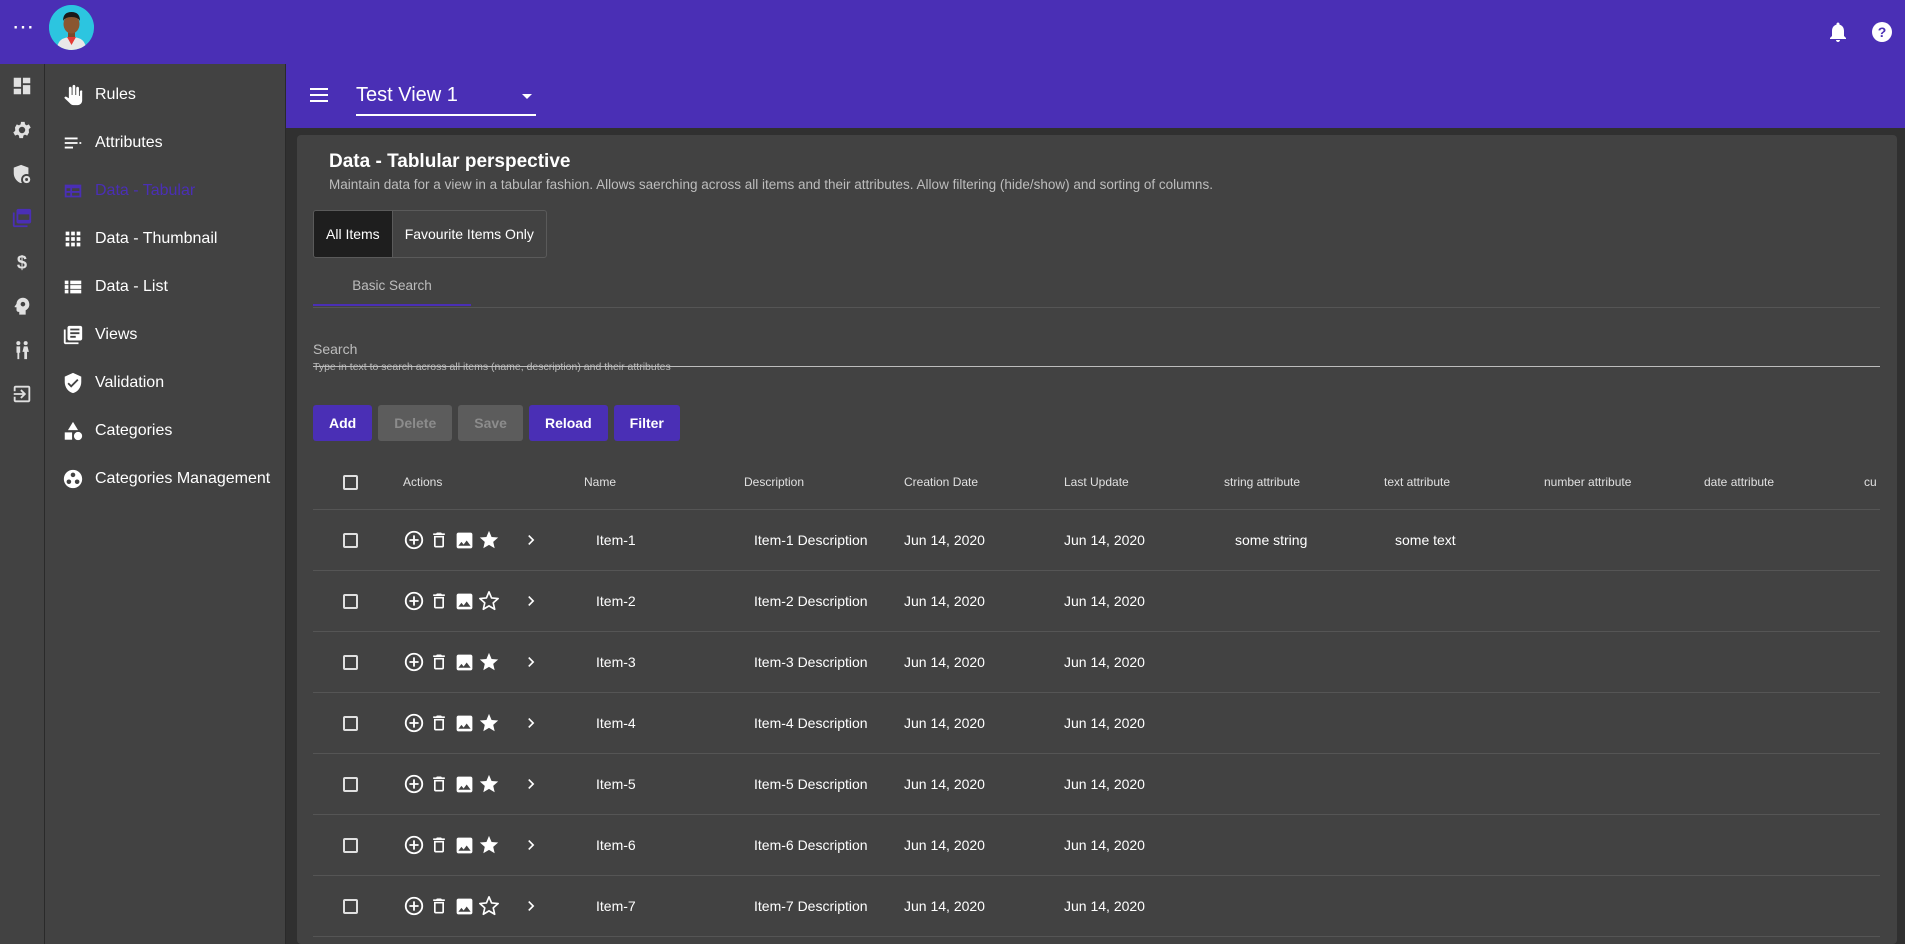 The height and width of the screenshot is (944, 1905). I want to click on col-creation-date: Creation Date, so click(941, 482).